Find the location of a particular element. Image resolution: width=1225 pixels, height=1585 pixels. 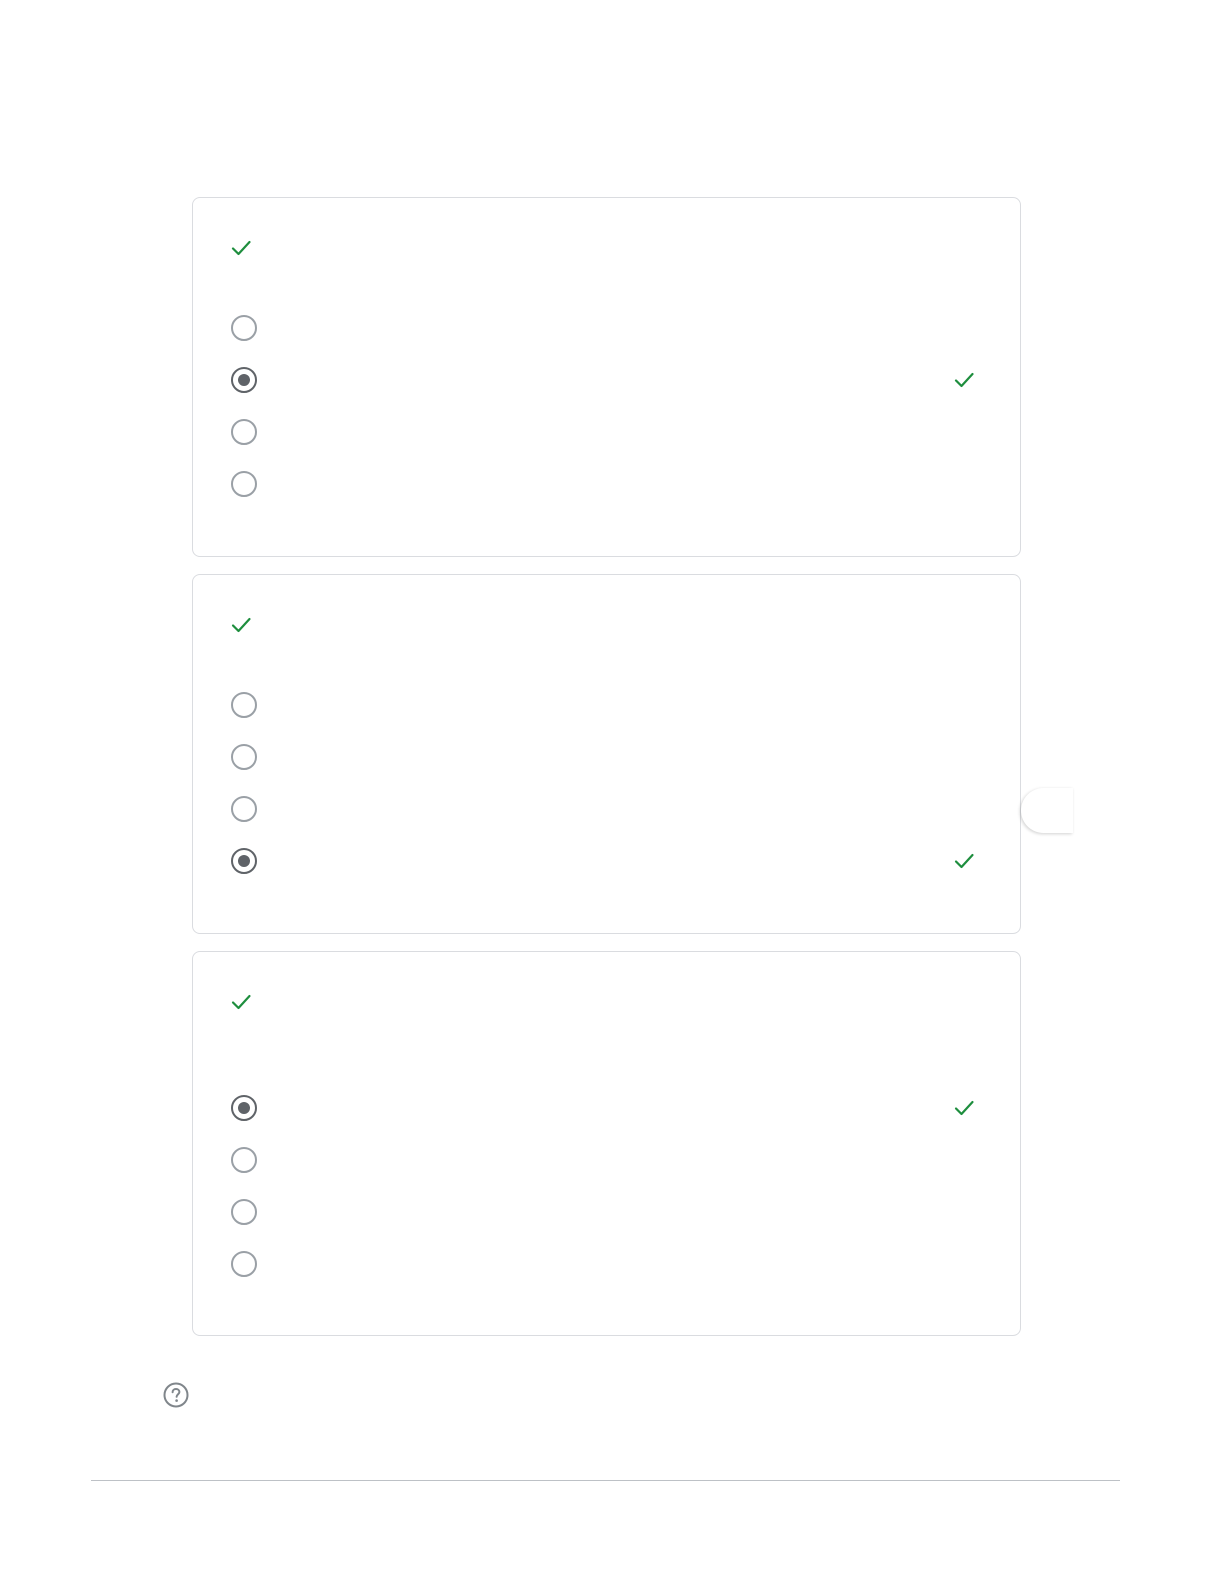

footer-divider is located at coordinates (605, 1480).